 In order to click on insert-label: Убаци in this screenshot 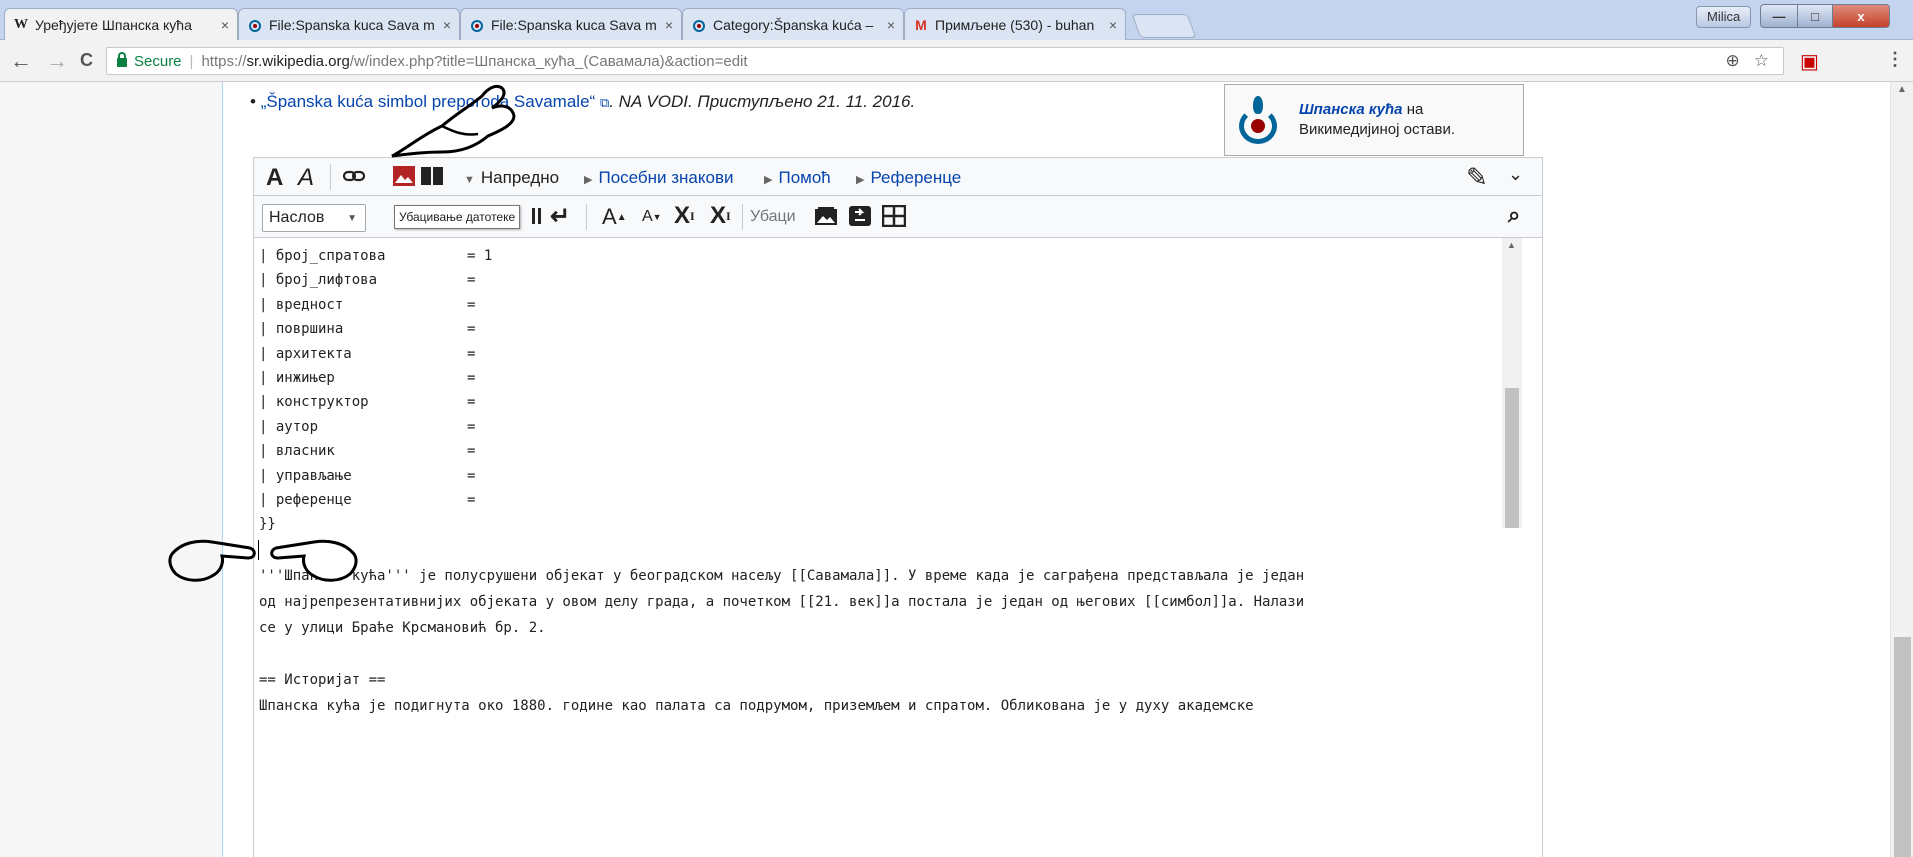, I will do `click(773, 216)`.